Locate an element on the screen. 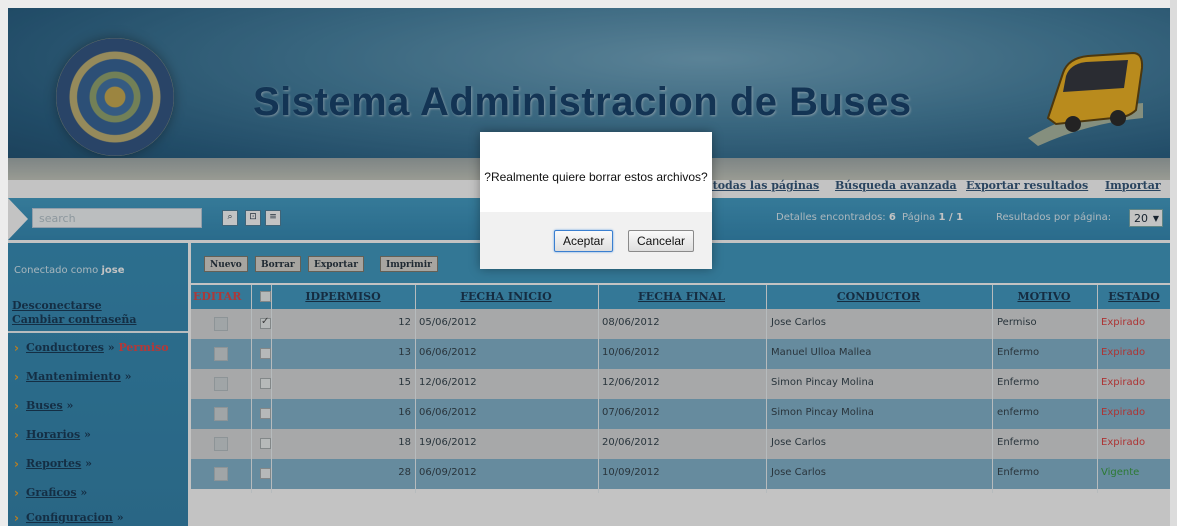 The width and height of the screenshot is (1177, 526). dialog-footer: Aceptar Cancelar is located at coordinates (596, 240).